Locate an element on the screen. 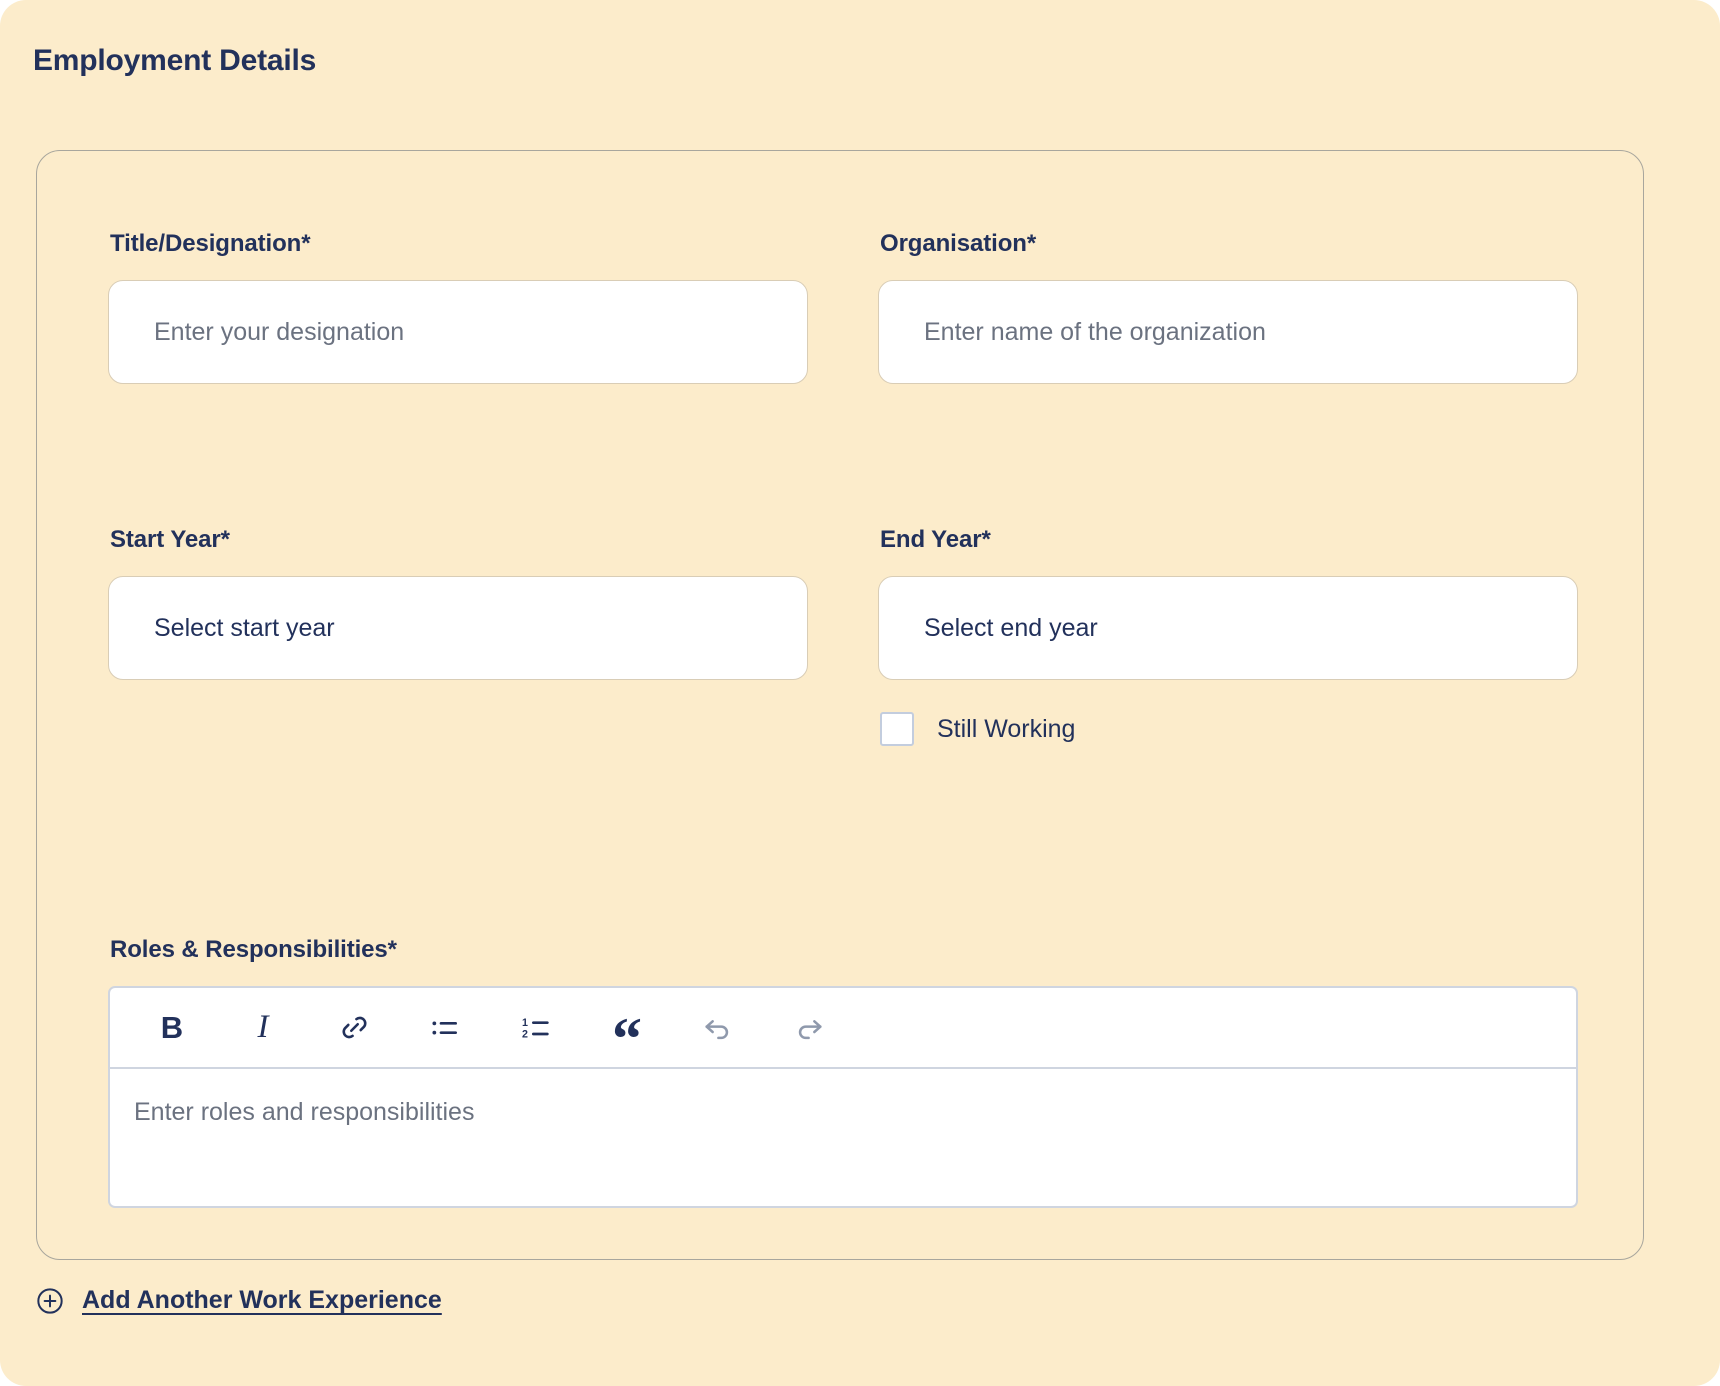  numbered-list-icon: 1 2 is located at coordinates (536, 1028).